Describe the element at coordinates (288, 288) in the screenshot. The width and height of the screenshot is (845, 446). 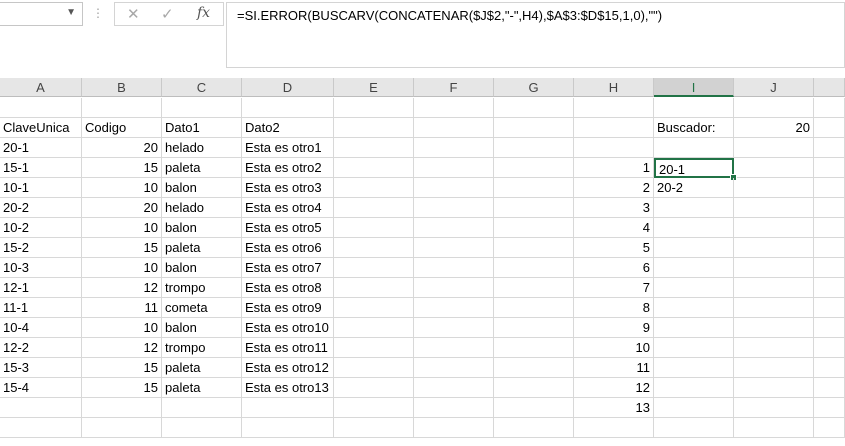
I see `table-cell: Esta es otro8` at that location.